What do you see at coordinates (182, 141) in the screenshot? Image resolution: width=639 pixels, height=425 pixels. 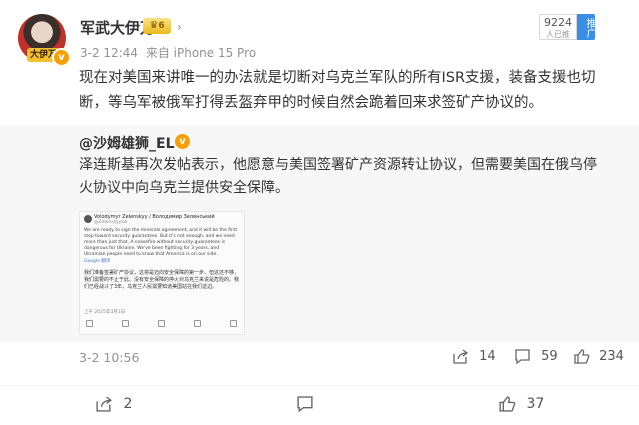 I see `repost-verified-icon: v` at bounding box center [182, 141].